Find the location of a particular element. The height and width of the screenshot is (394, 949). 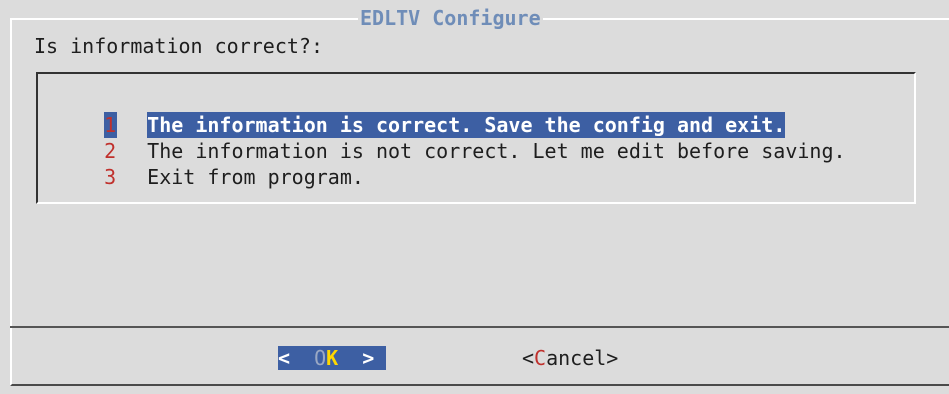

ok-button: < OK > is located at coordinates (332, 358).